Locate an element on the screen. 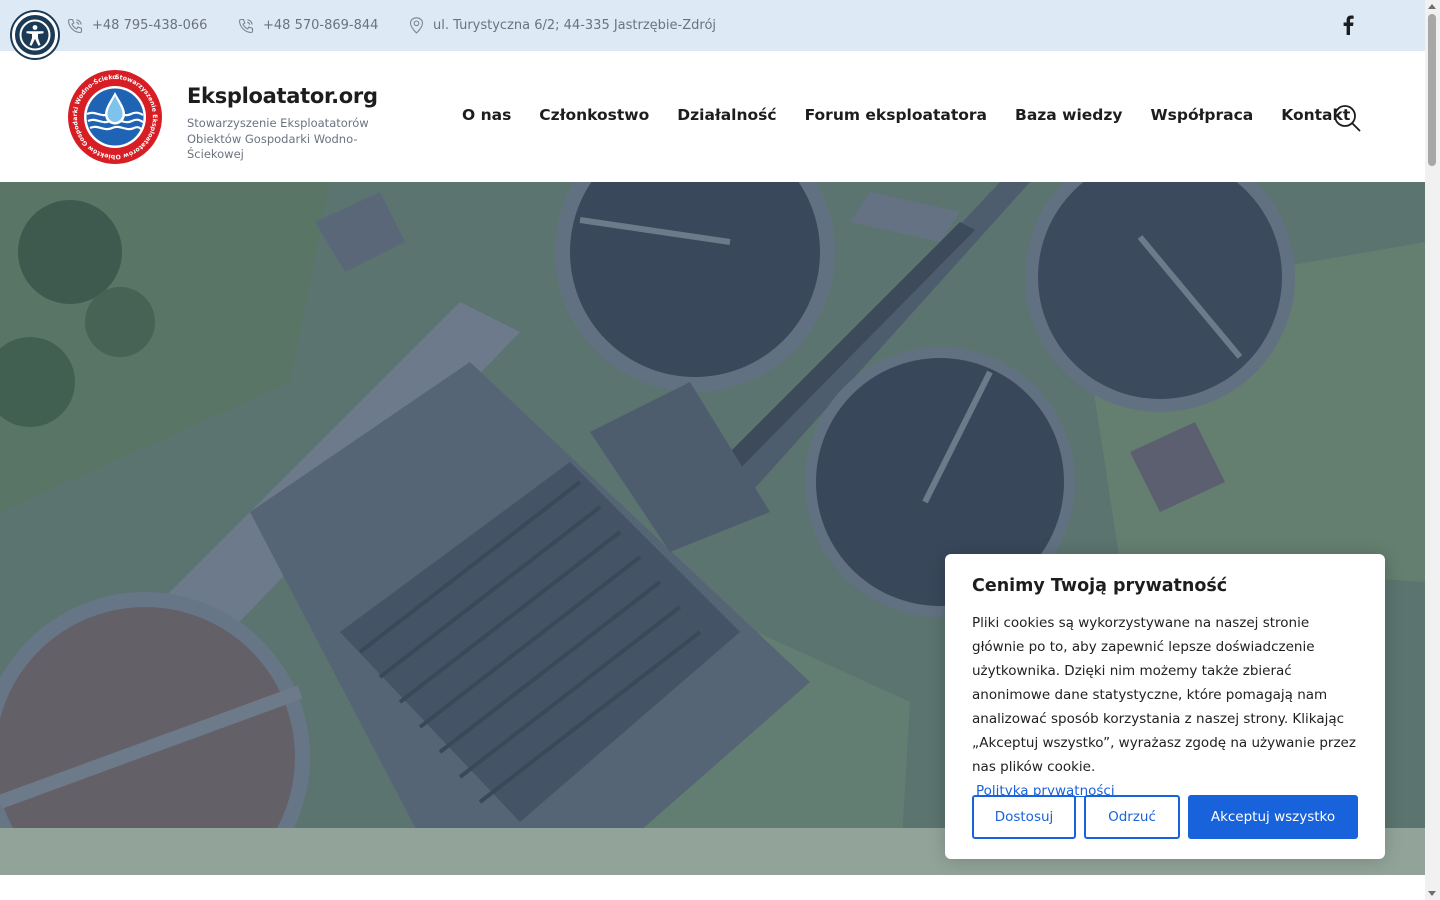 This screenshot has width=1440, height=900. phone-2-text: +48 570-869-844 is located at coordinates (321, 25).